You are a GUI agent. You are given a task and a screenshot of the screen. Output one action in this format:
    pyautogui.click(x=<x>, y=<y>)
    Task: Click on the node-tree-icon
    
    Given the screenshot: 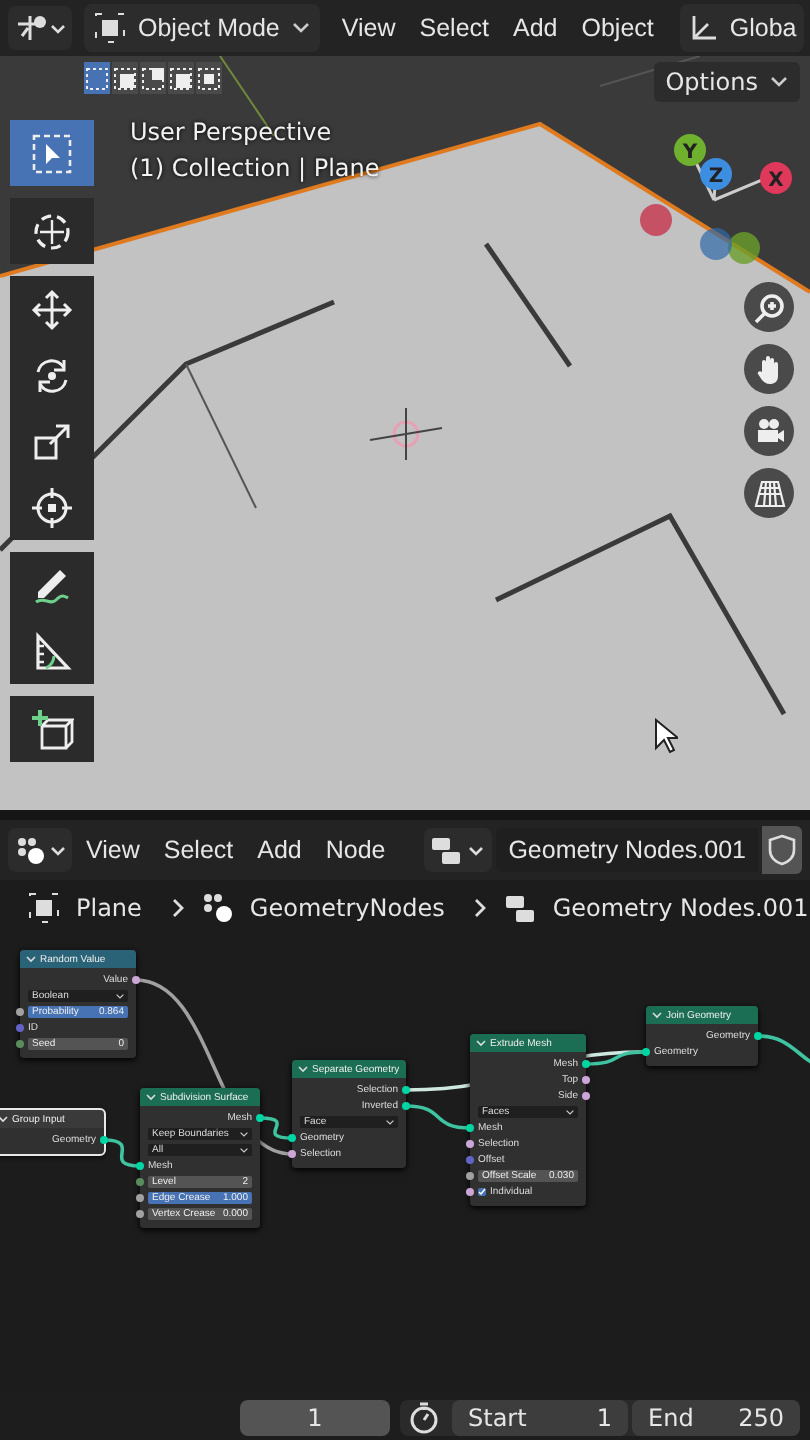 What is the action you would take?
    pyautogui.click(x=458, y=850)
    